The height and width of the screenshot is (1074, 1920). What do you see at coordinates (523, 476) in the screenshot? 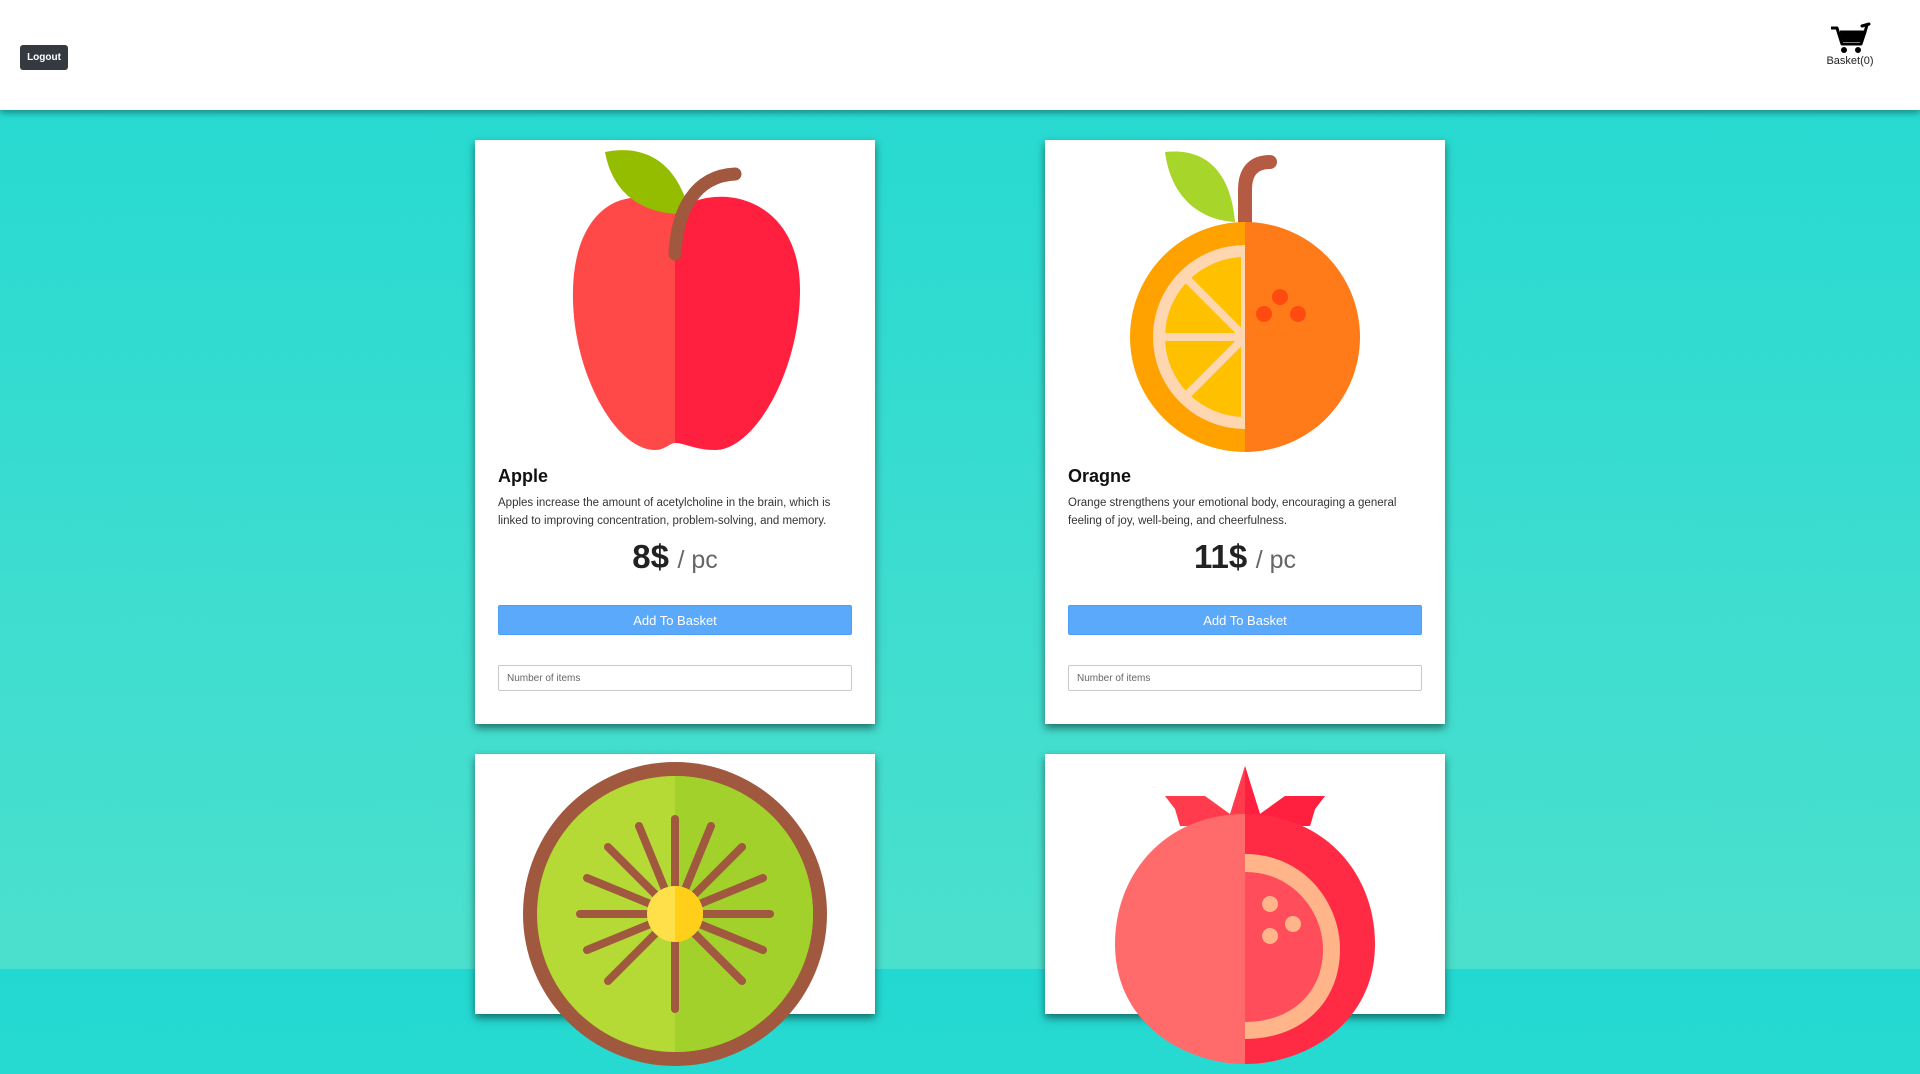
I see `product-name: Apple` at bounding box center [523, 476].